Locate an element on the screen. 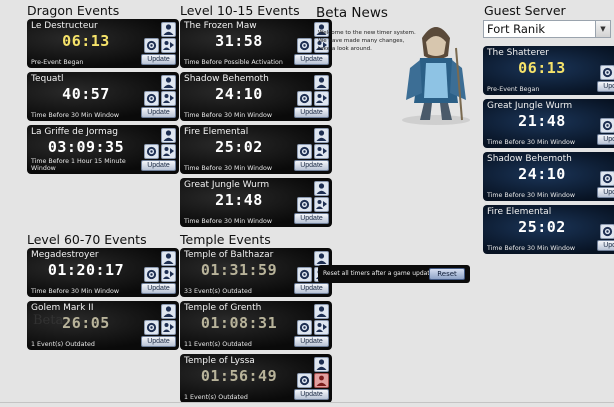 This screenshot has width=614, height=407. event-timer: 01:31:59 is located at coordinates (239, 270).